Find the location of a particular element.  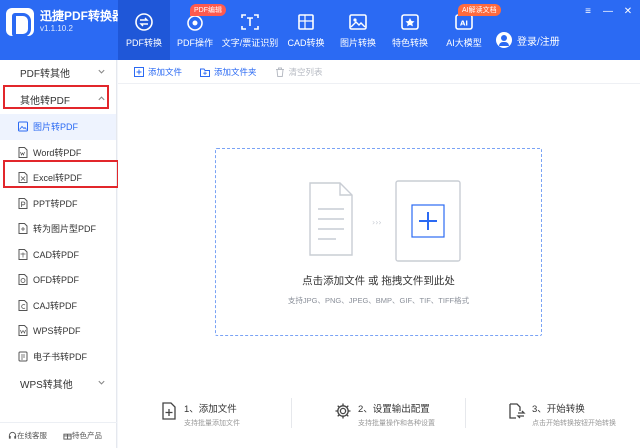

sidebar-item-ppt-to-pdf: PPT转PDF is located at coordinates (58, 204).